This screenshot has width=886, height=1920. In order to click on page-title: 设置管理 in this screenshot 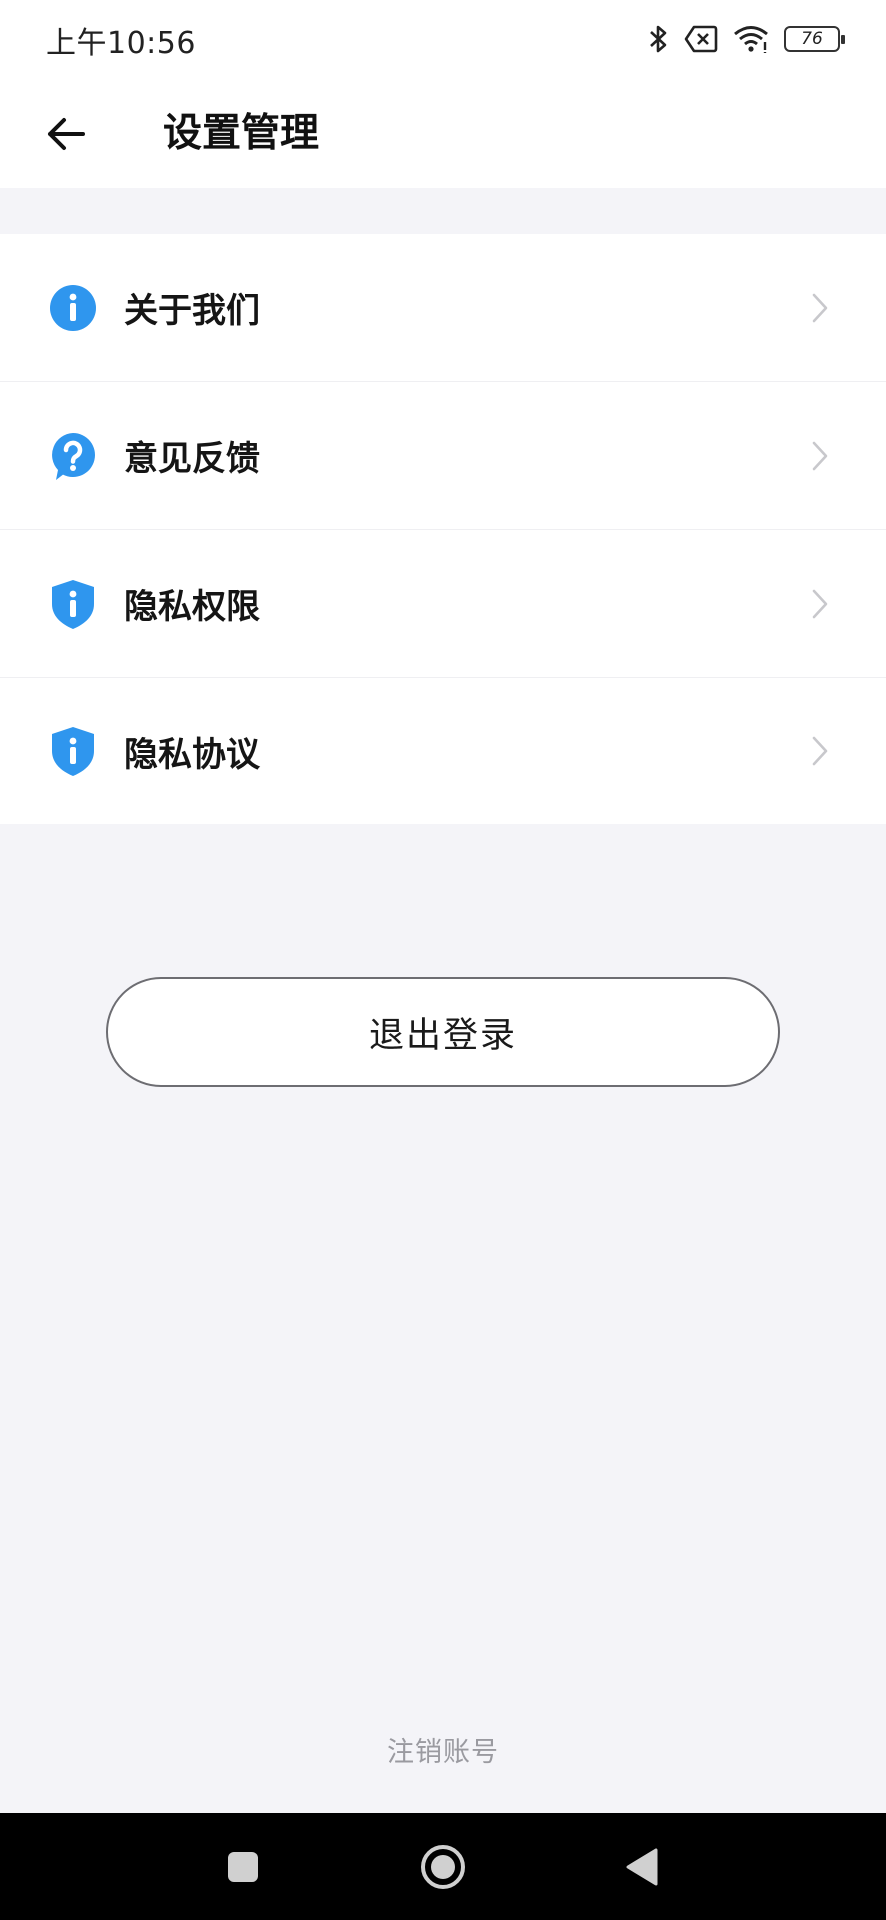, I will do `click(241, 133)`.